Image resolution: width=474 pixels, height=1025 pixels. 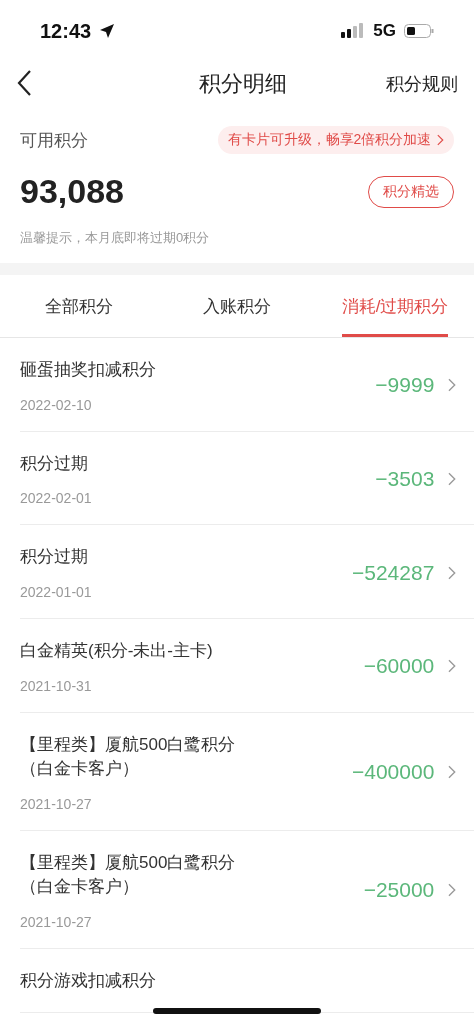 I want to click on battery-icon, so click(x=419, y=31).